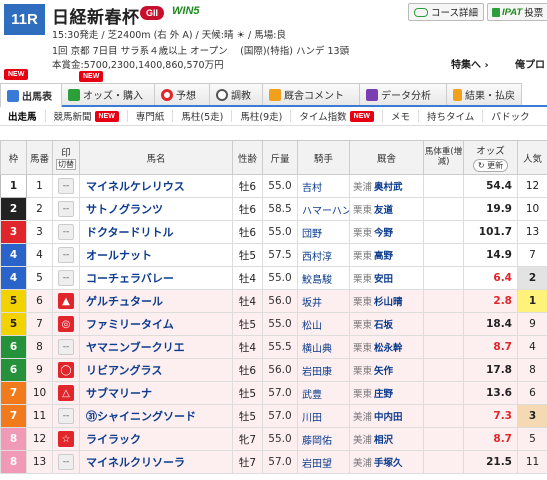  I want to click on subnav-time-index: タイム指数 NEW, so click(337, 116).